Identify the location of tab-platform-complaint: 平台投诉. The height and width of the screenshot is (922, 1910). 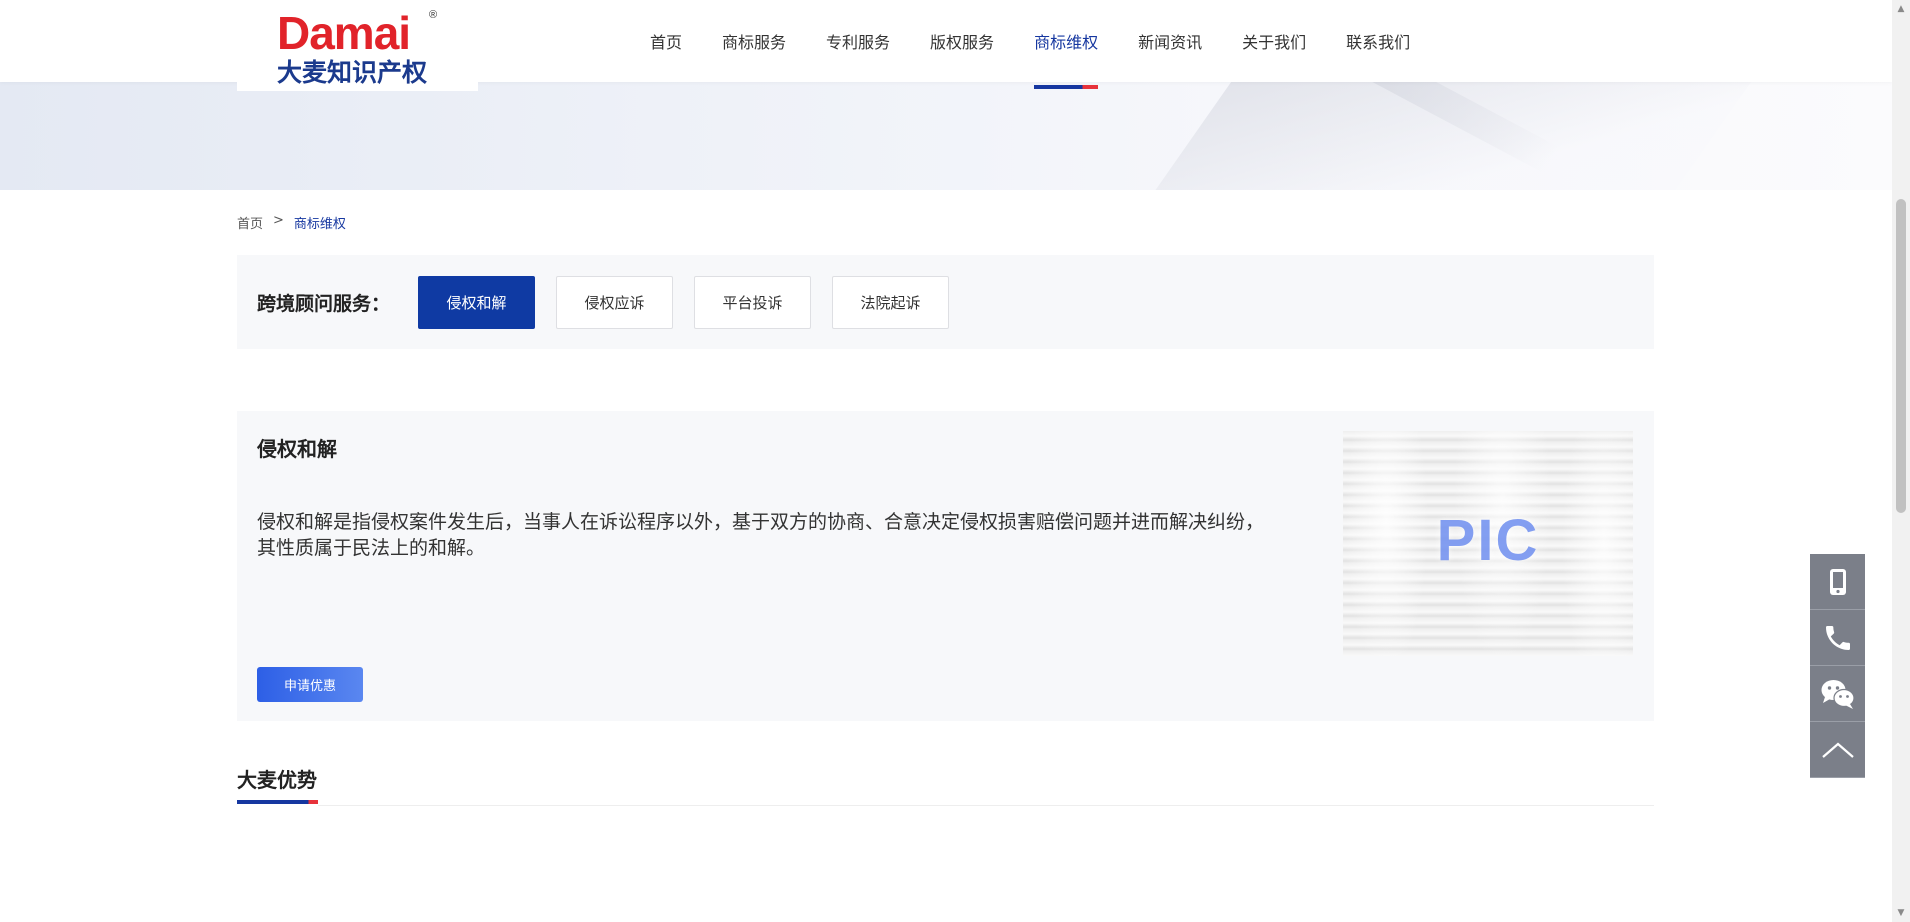
(753, 302).